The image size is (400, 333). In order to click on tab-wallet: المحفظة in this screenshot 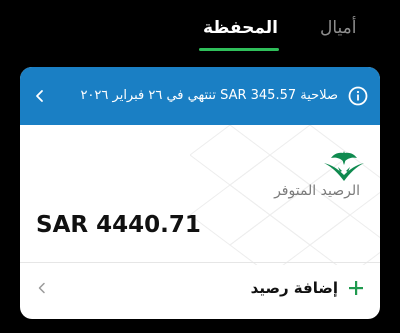, I will do `click(240, 28)`.